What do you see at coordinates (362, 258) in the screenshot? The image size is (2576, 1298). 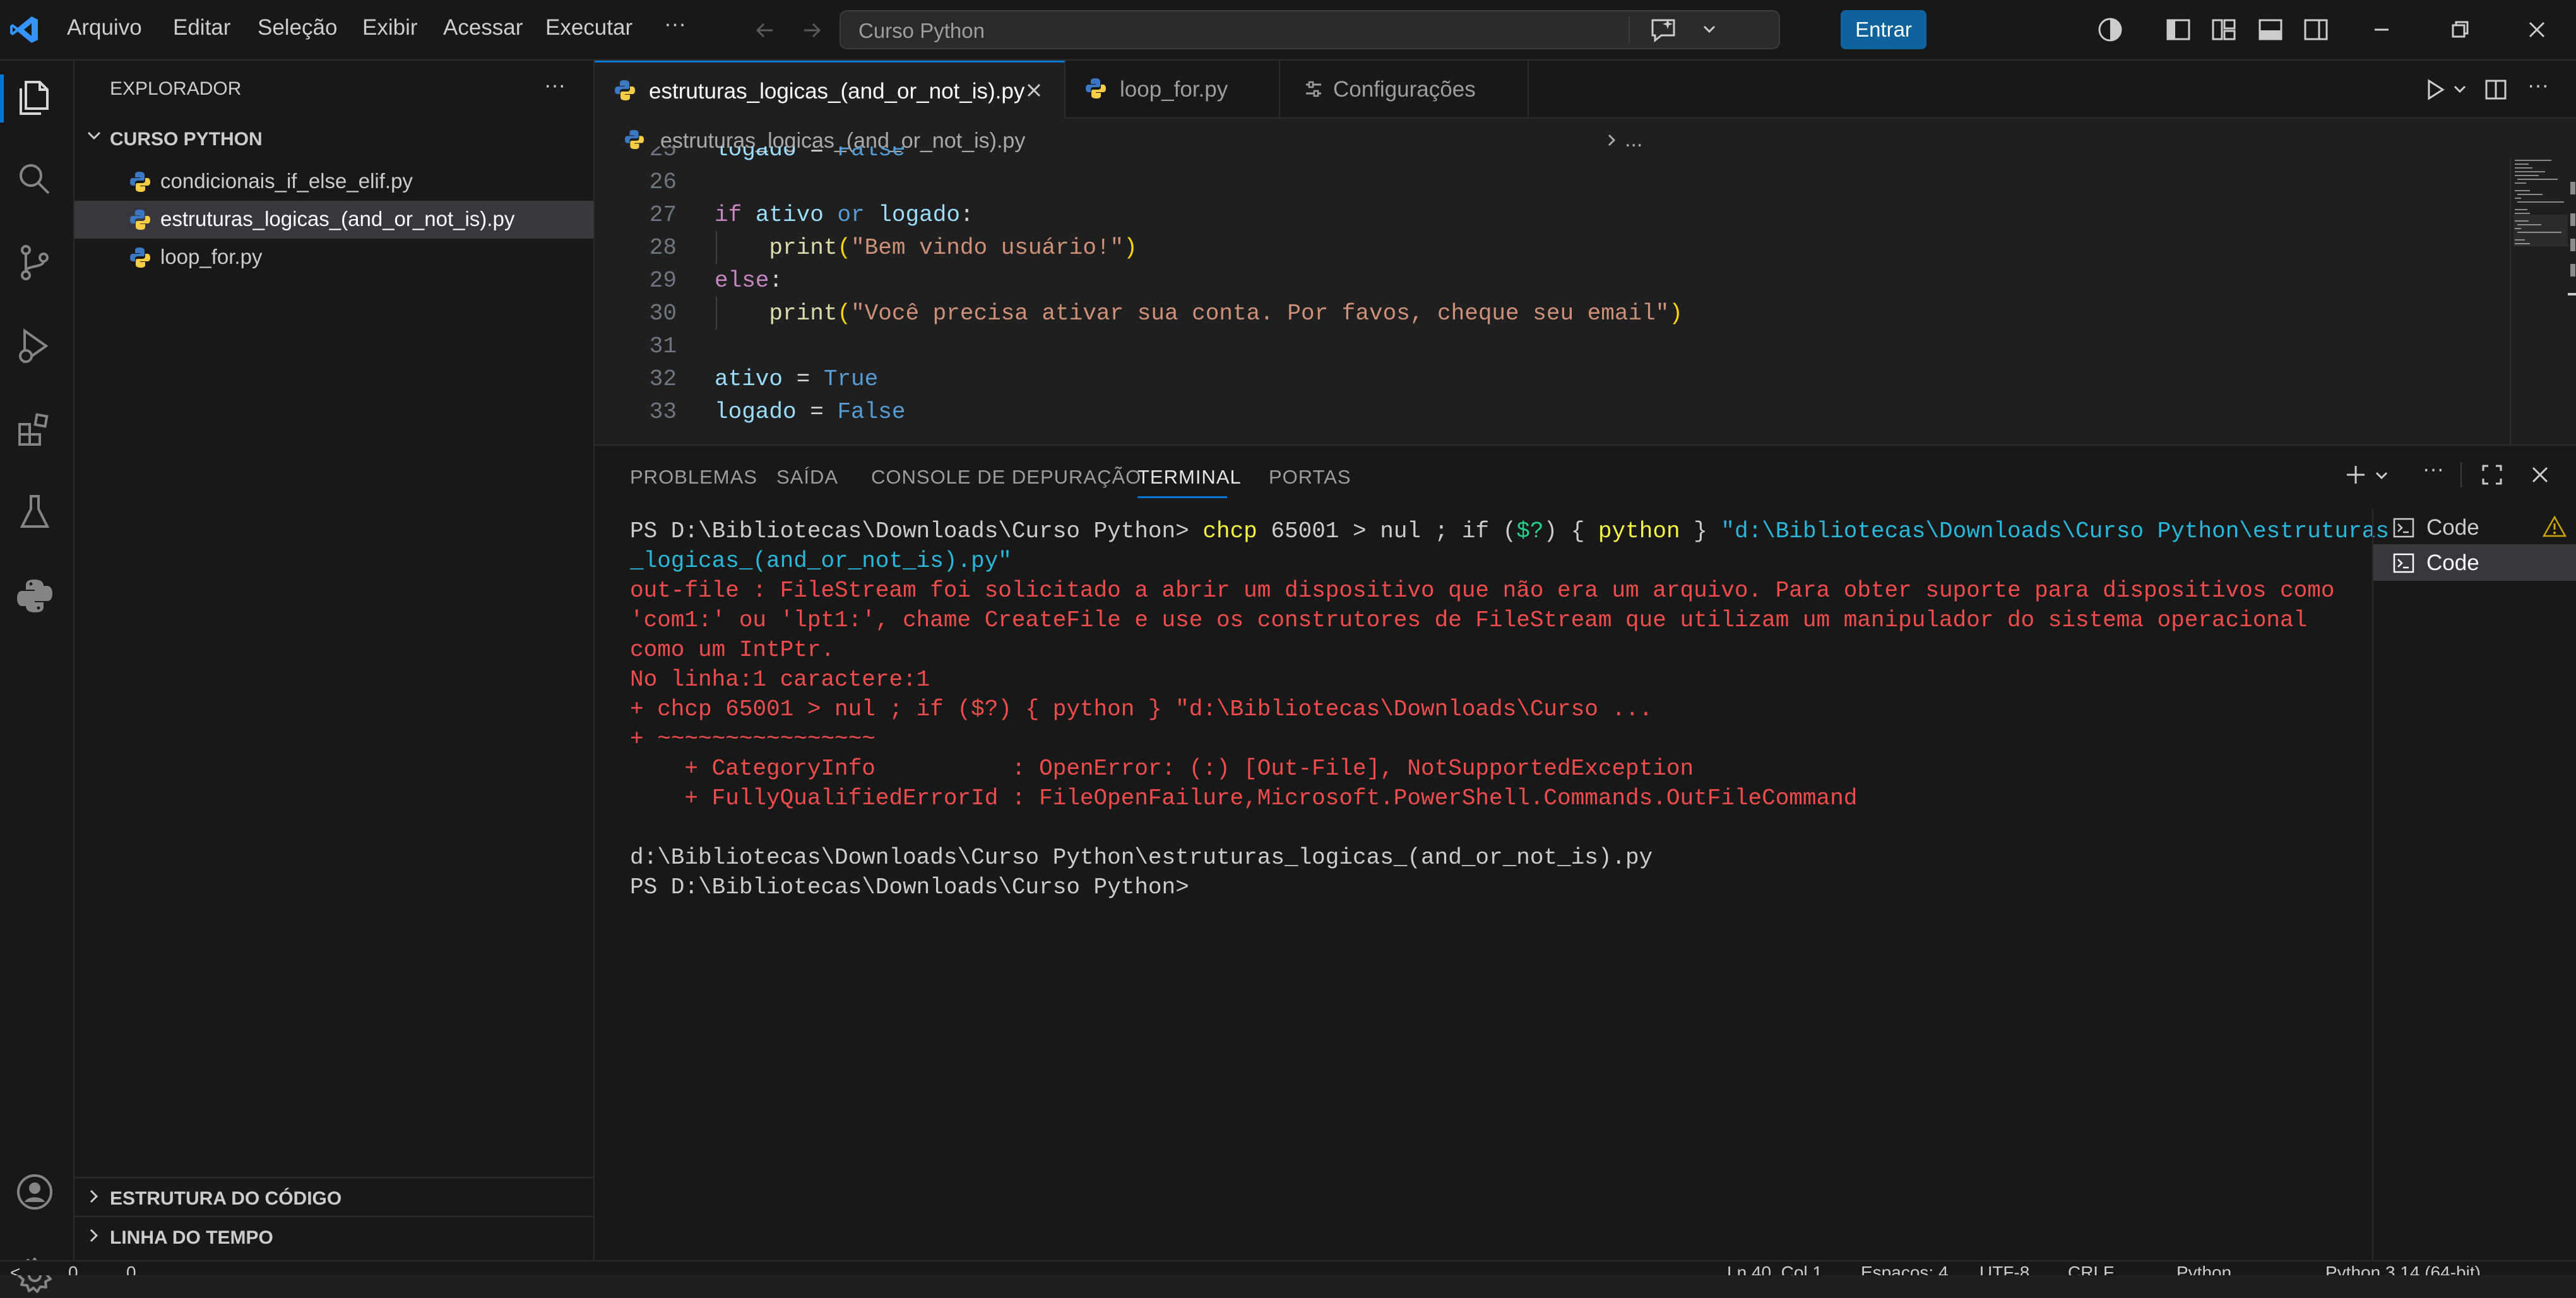 I see `file-item: loop_for.py` at bounding box center [362, 258].